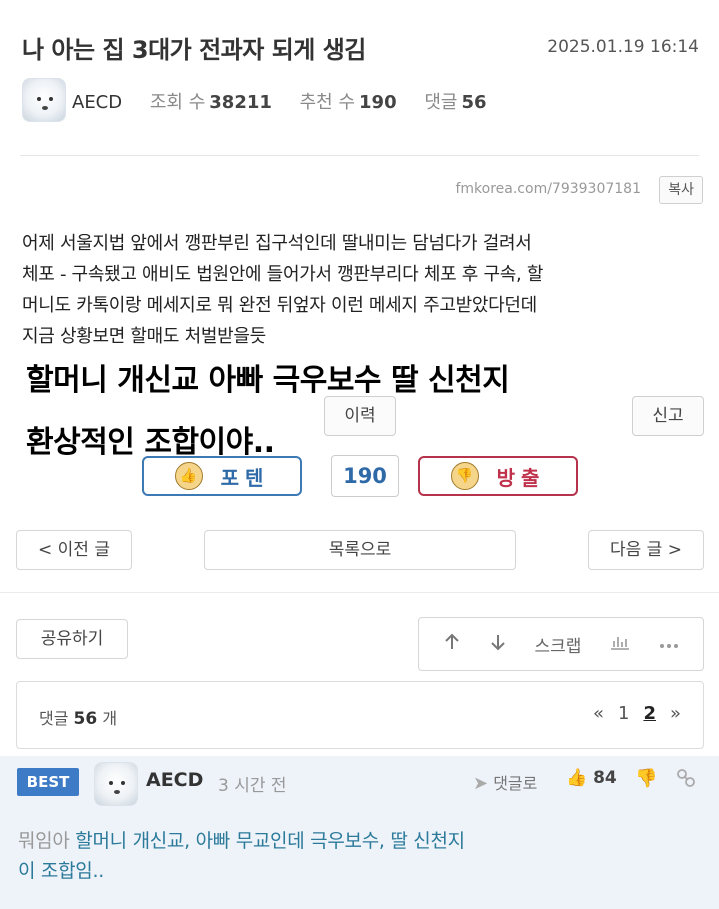 This screenshot has width=719, height=909. I want to click on body-line: 어제 서울지법 앞에서 깽판부린 집구석인데 딸내미는 담넘다가 걸려서, so click(277, 243).